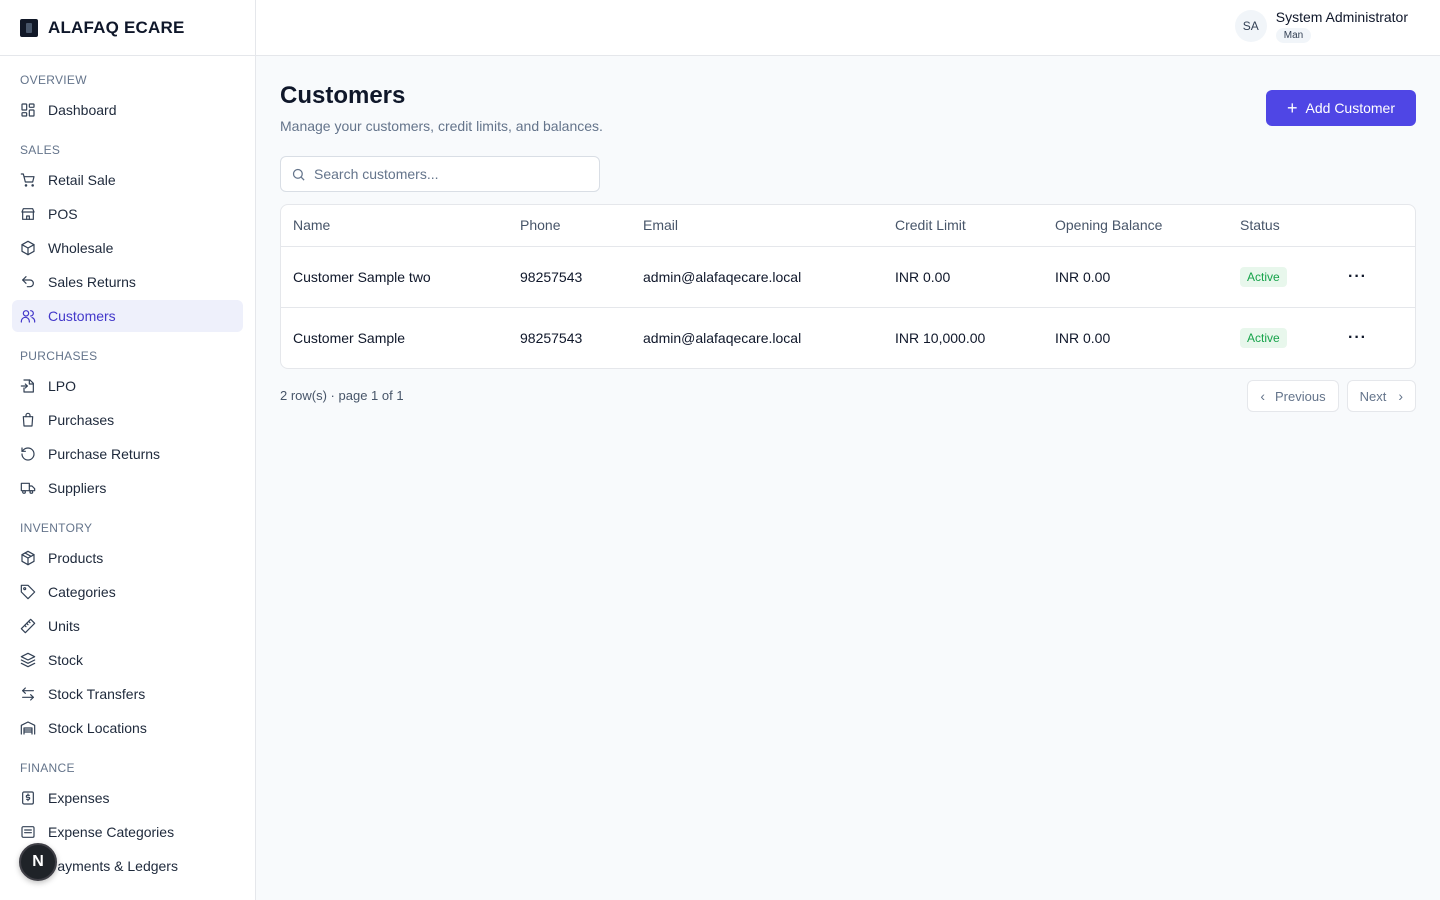 The image size is (1440, 900). Describe the element at coordinates (127, 420) in the screenshot. I see `sidebar-item-purchases: Purchases` at that location.